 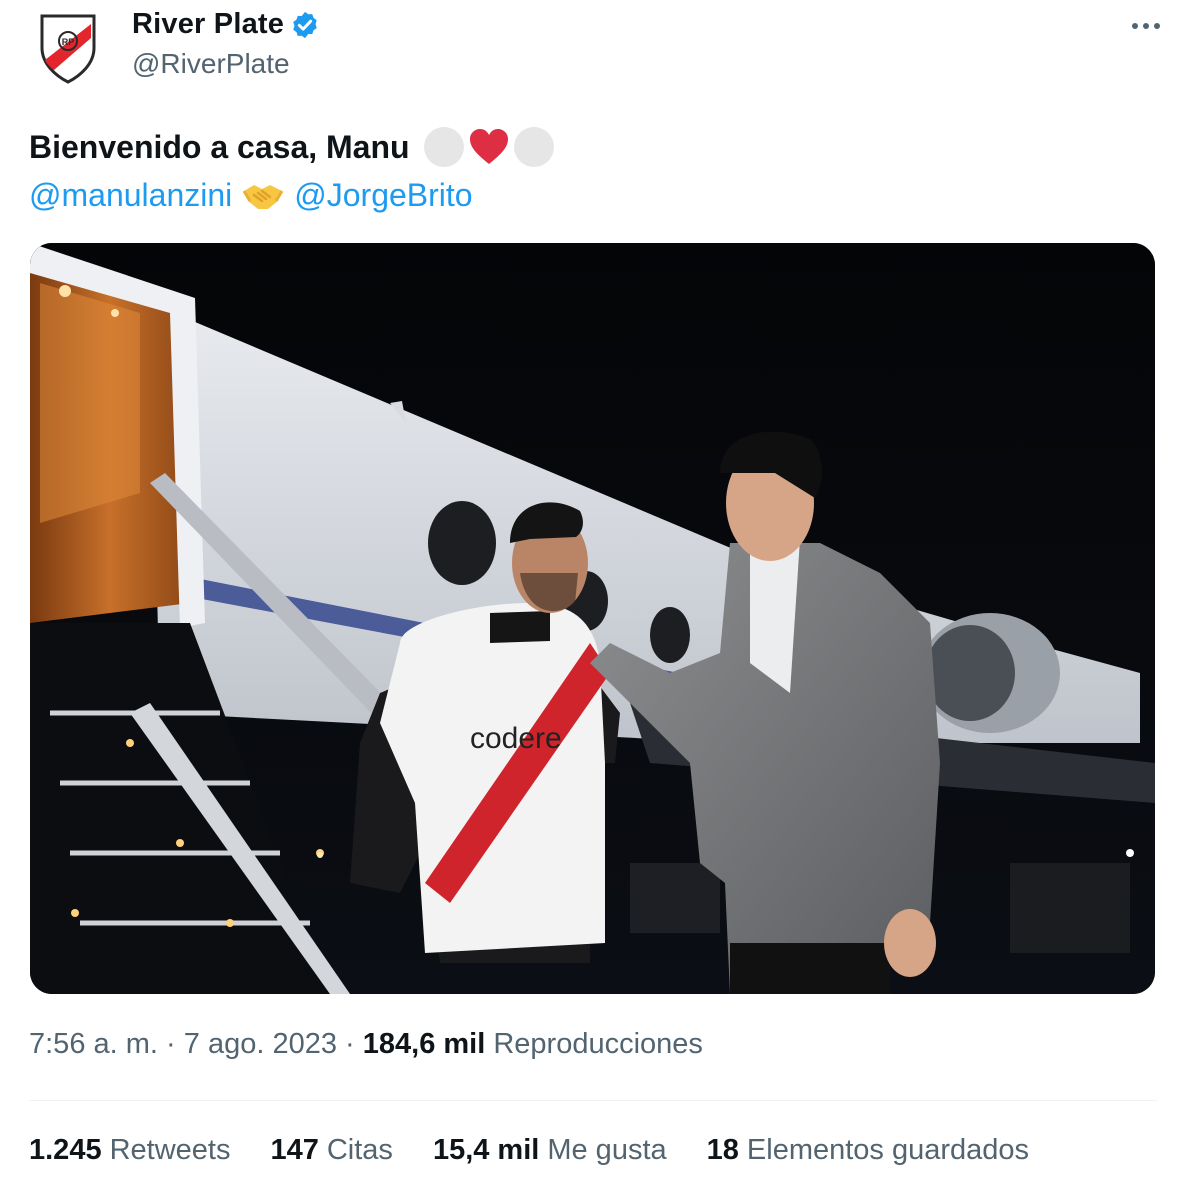 What do you see at coordinates (219, 146) in the screenshot?
I see `tweet-text-content: Bienvenido a casa, Manu` at bounding box center [219, 146].